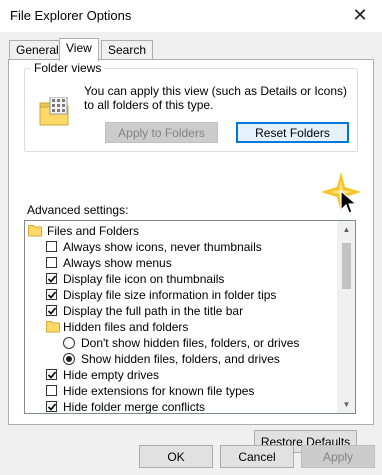 The height and width of the screenshot is (475, 382). I want to click on tree-item-label: Show hidden files, folders, and drives, so click(180, 359).